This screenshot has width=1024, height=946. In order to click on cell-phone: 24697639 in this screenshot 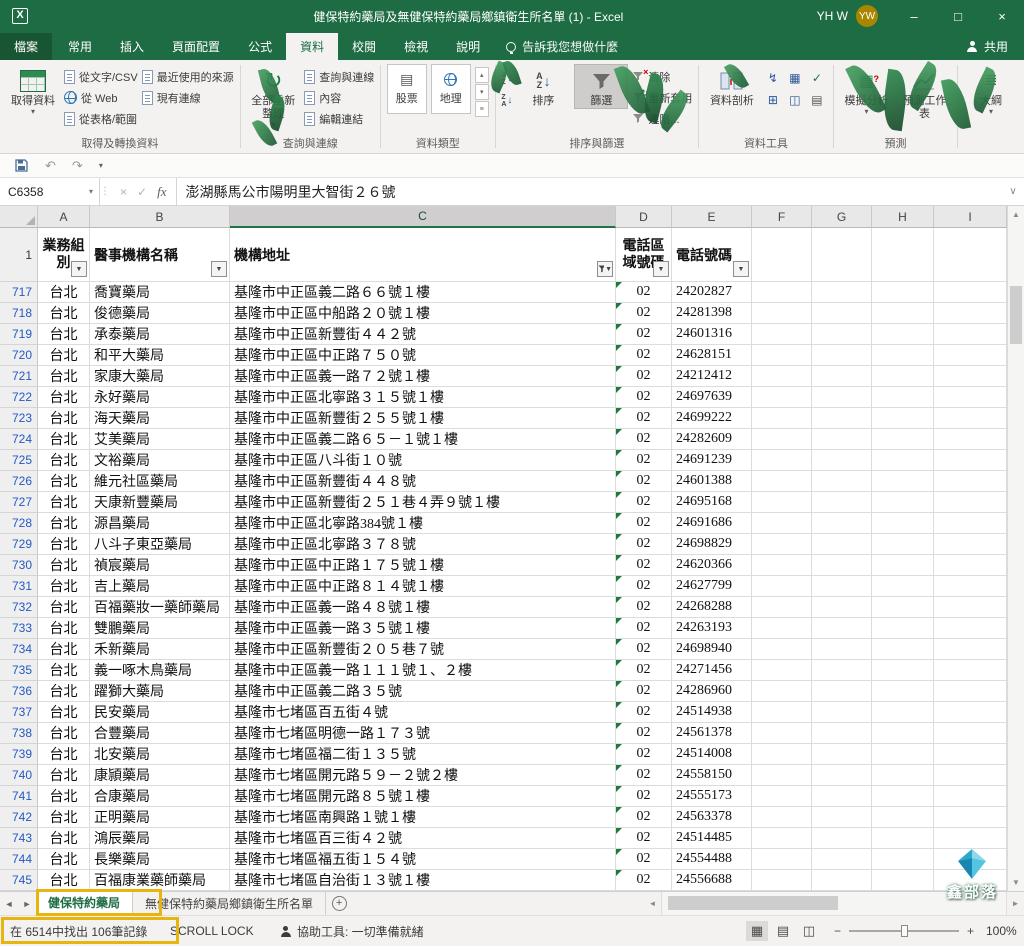, I will do `click(712, 397)`.